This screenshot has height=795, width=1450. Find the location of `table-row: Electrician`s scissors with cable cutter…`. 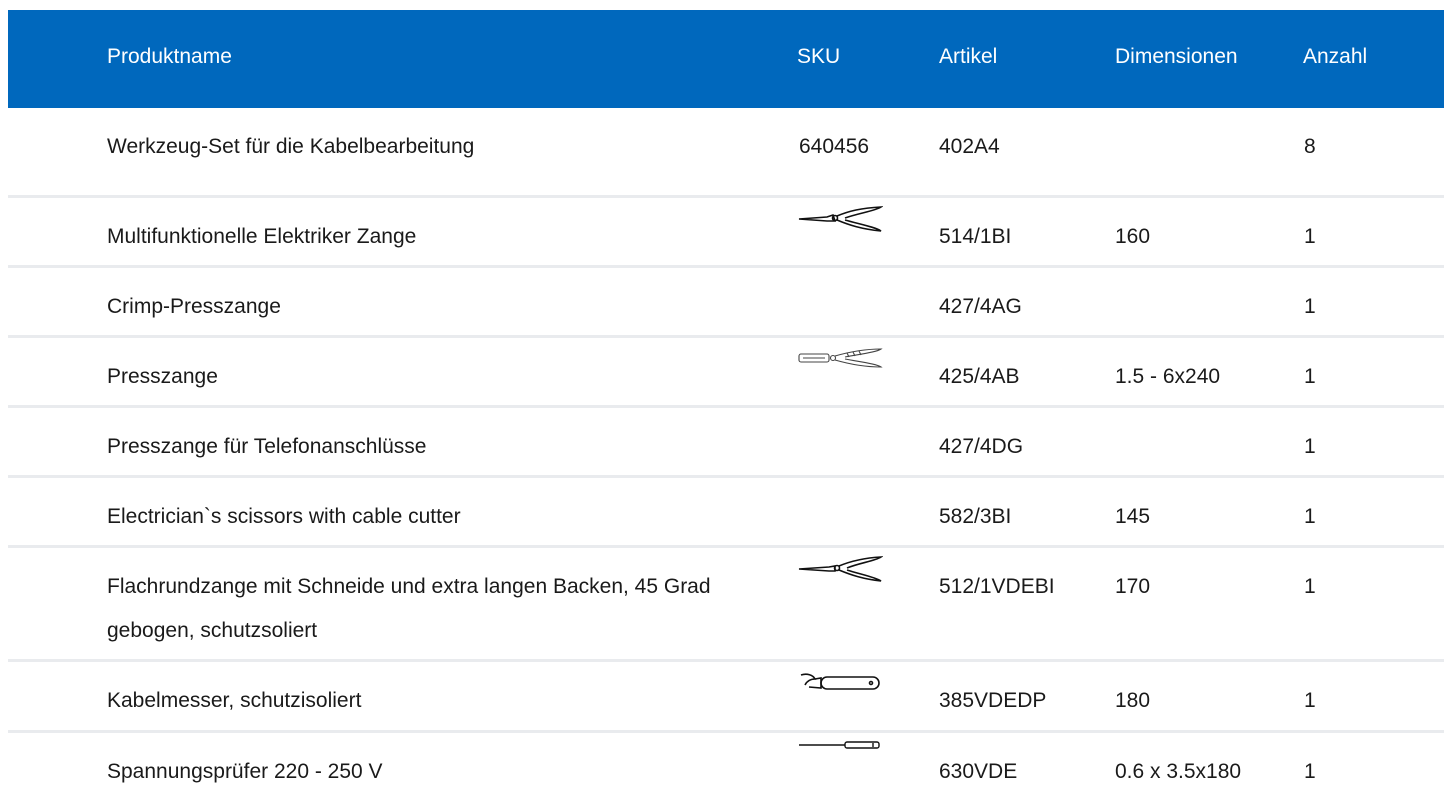

table-row: Electrician`s scissors with cable cutter… is located at coordinates (726, 513).